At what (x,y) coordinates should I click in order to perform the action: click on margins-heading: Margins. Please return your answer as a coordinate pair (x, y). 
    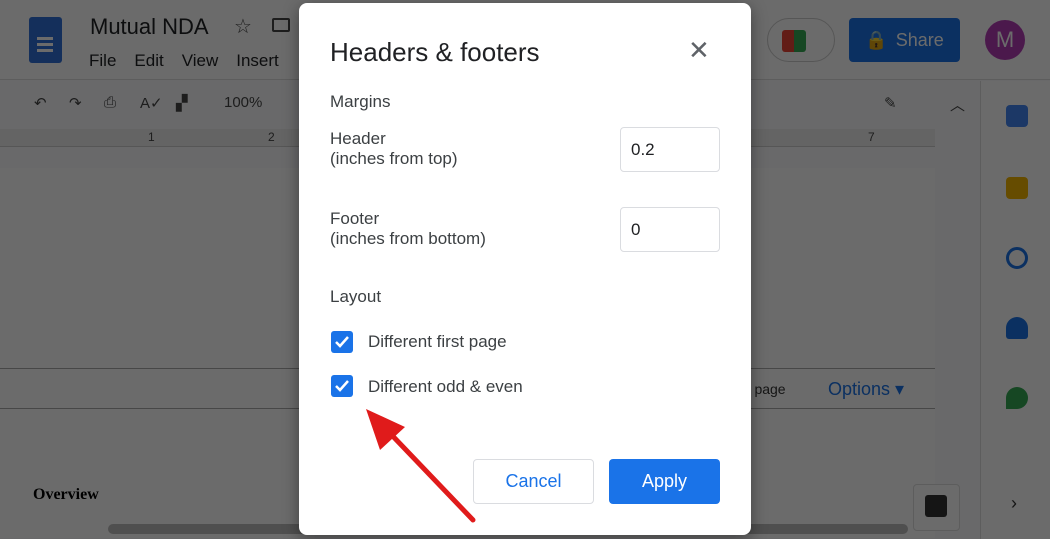
    Looking at the image, I should click on (360, 101).